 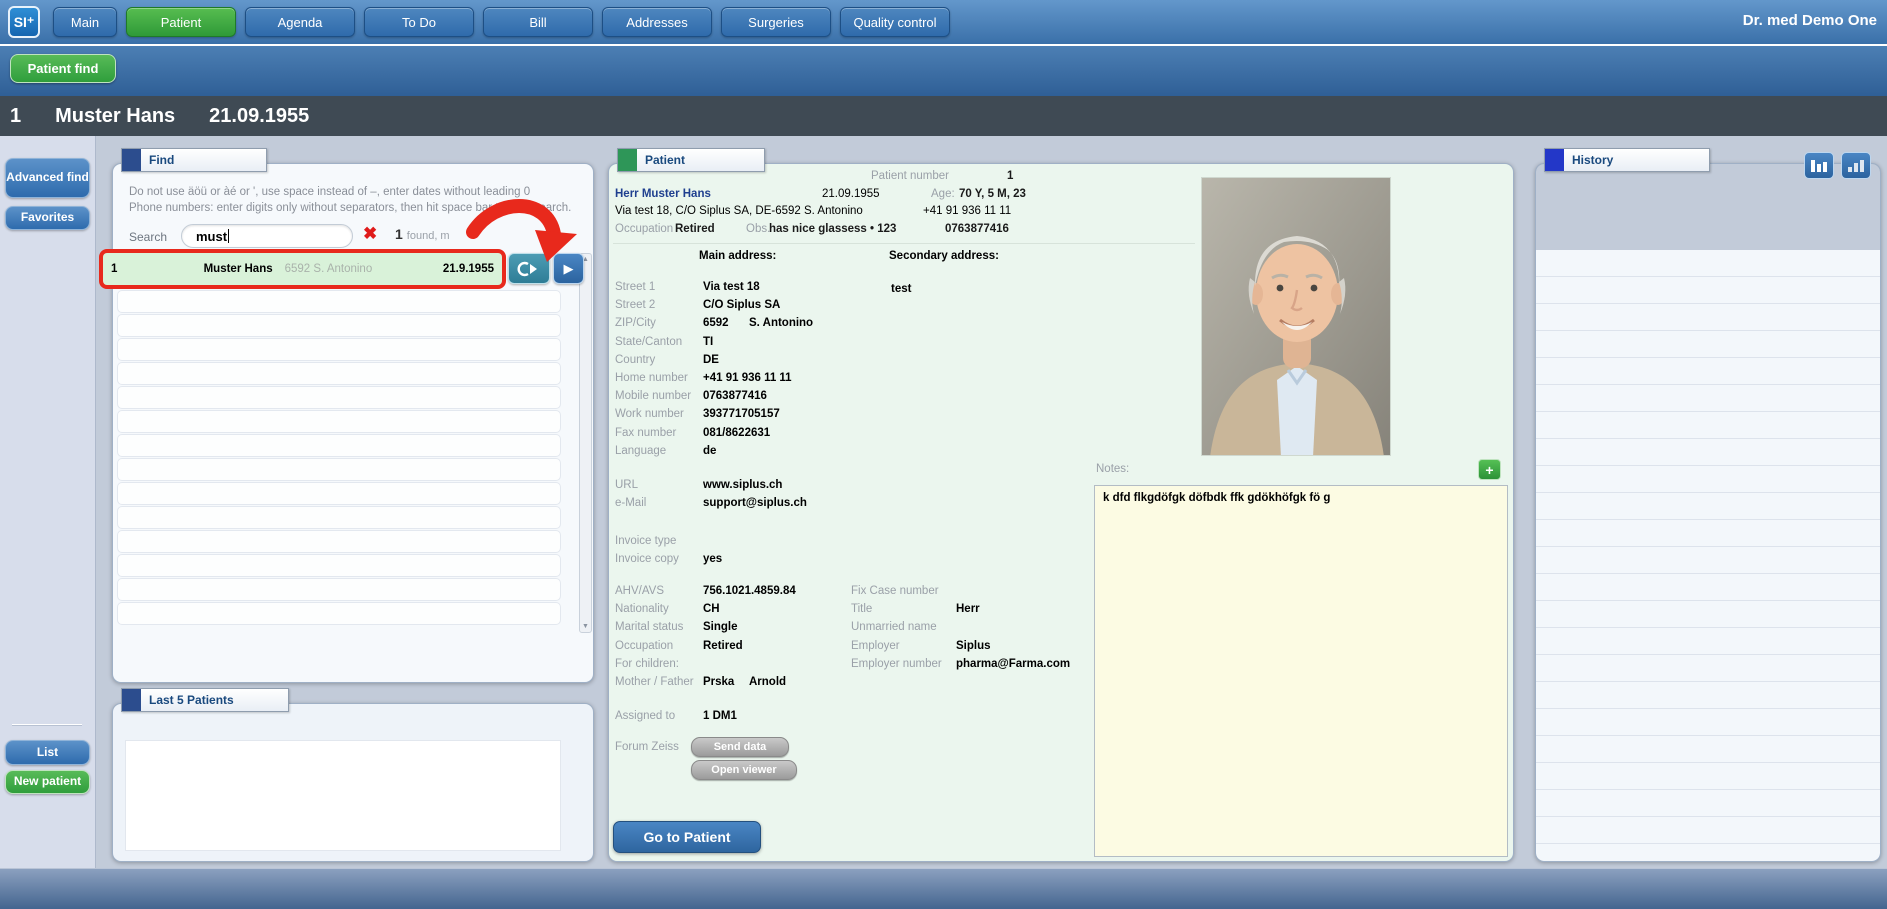 What do you see at coordinates (635, 323) in the screenshot?
I see `field-text: ZIP/City` at bounding box center [635, 323].